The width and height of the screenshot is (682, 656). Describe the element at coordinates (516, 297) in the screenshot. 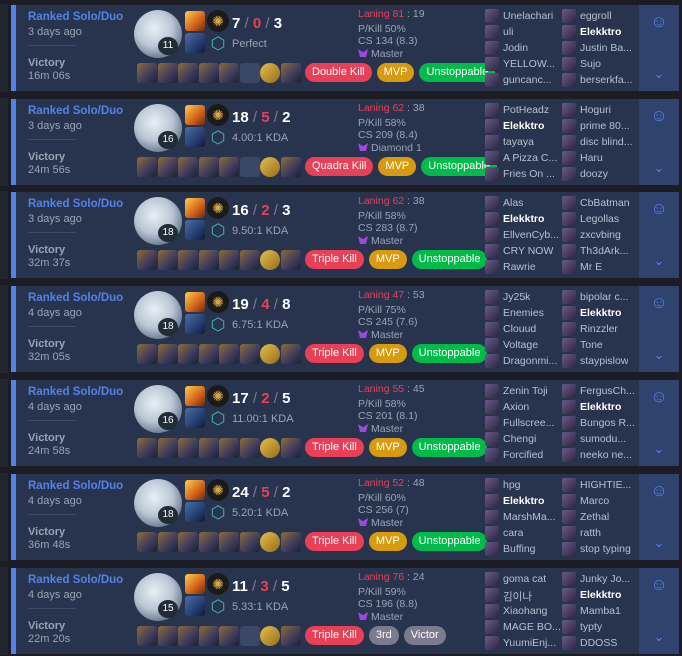

I see `player-name: Jy25k` at that location.